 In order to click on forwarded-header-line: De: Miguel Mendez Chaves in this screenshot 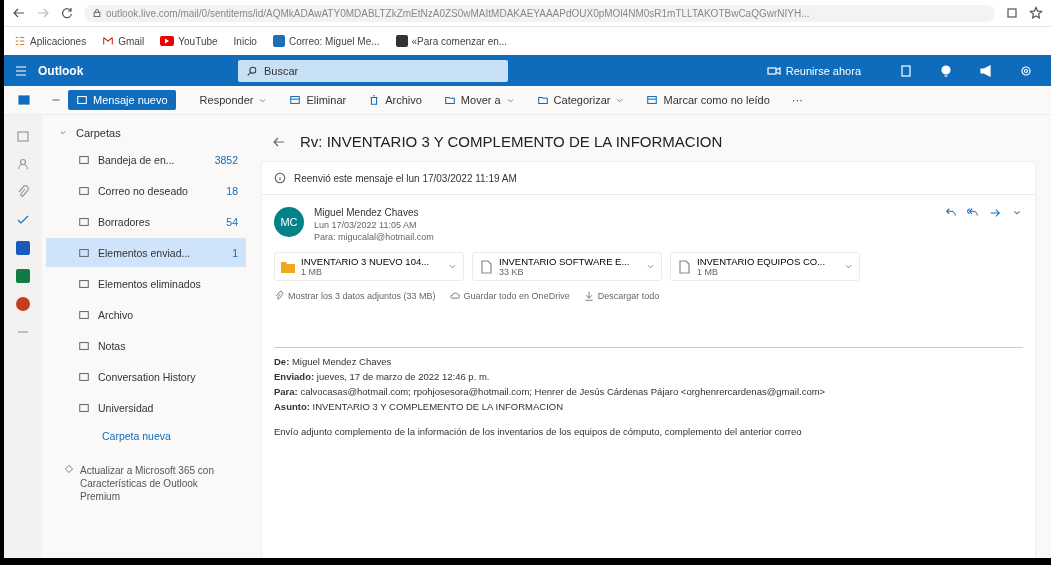, I will do `click(333, 361)`.